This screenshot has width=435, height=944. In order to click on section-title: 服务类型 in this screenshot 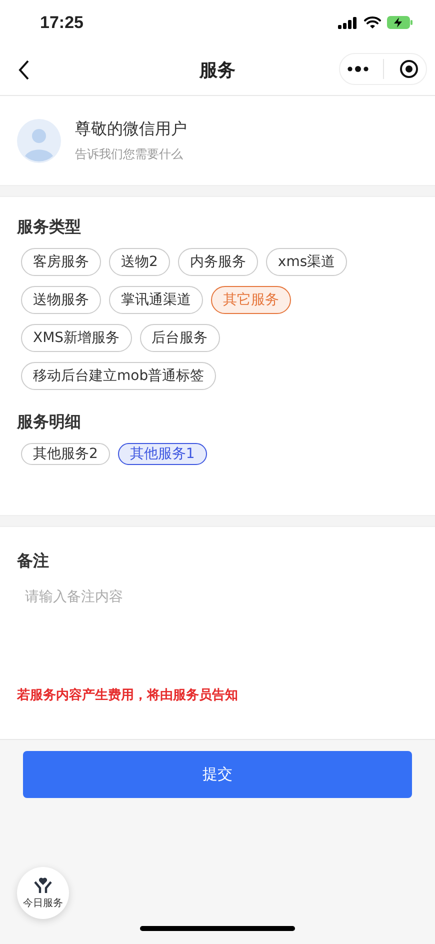, I will do `click(49, 227)`.